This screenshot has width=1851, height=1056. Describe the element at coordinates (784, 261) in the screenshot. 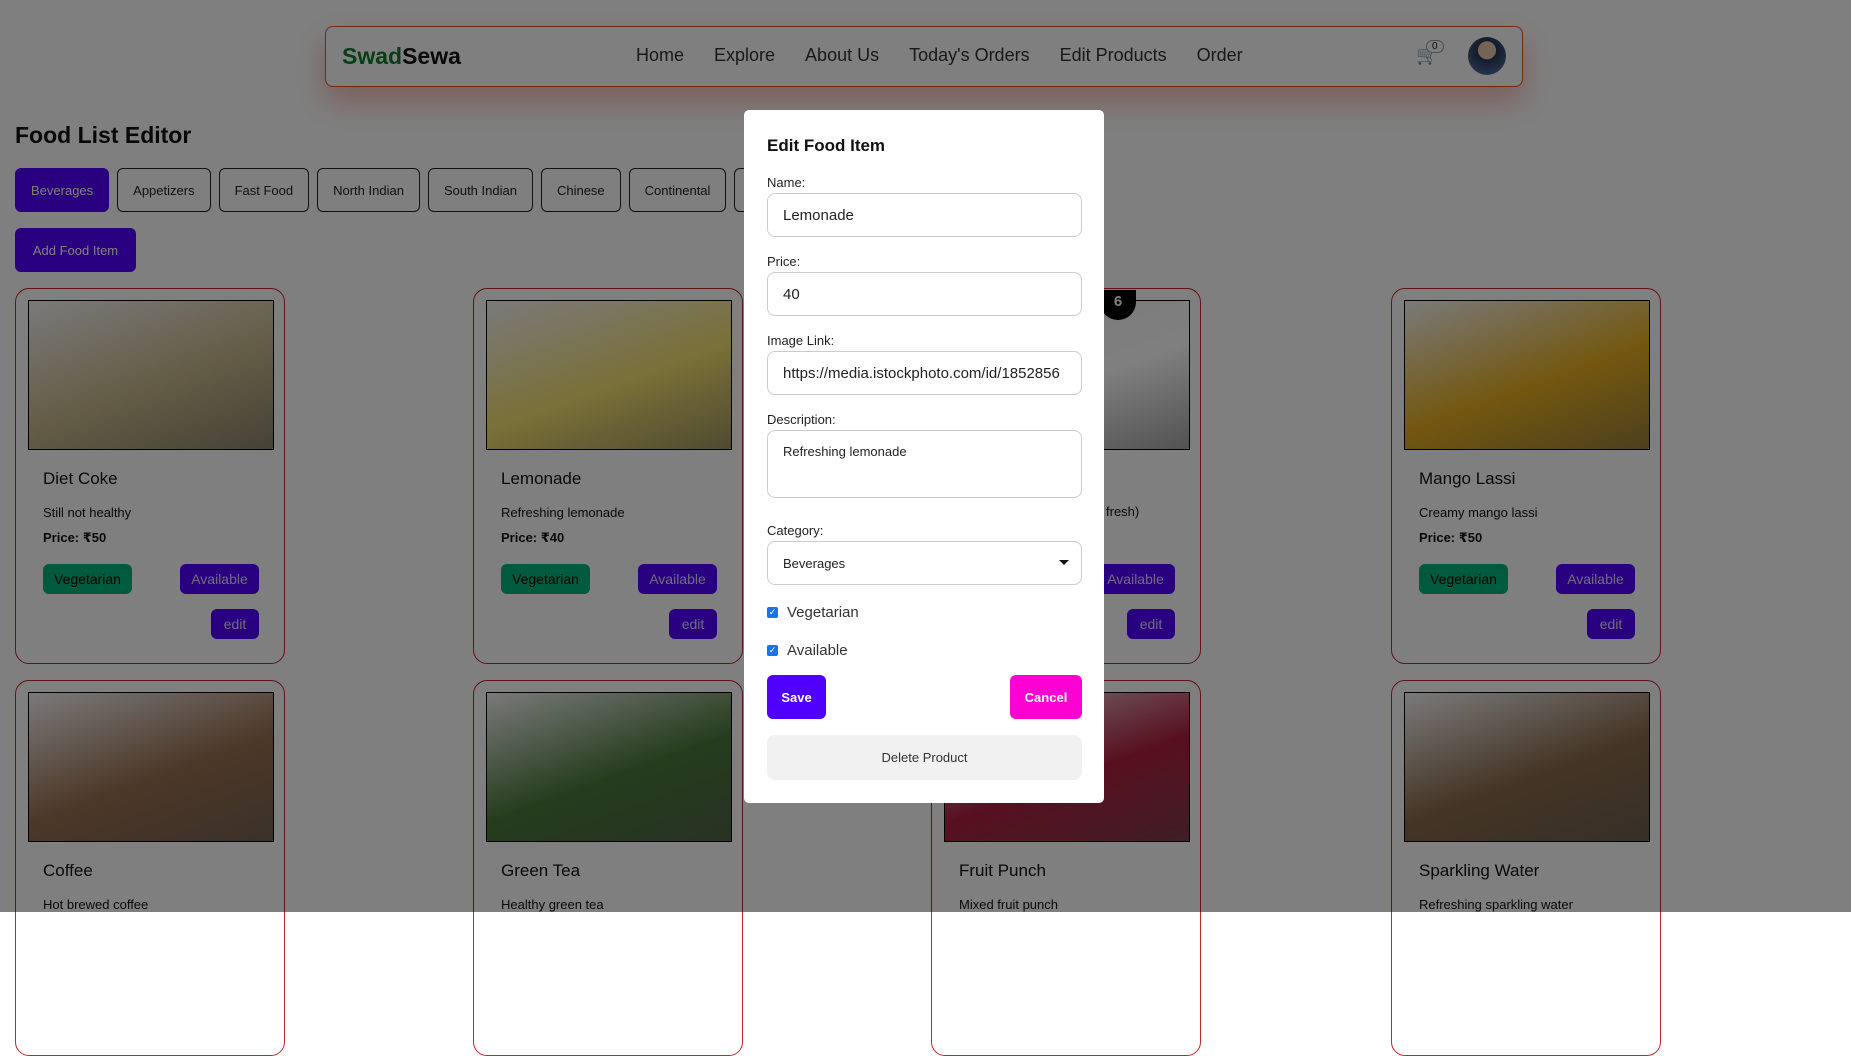

I see `price-label: Price:` at that location.